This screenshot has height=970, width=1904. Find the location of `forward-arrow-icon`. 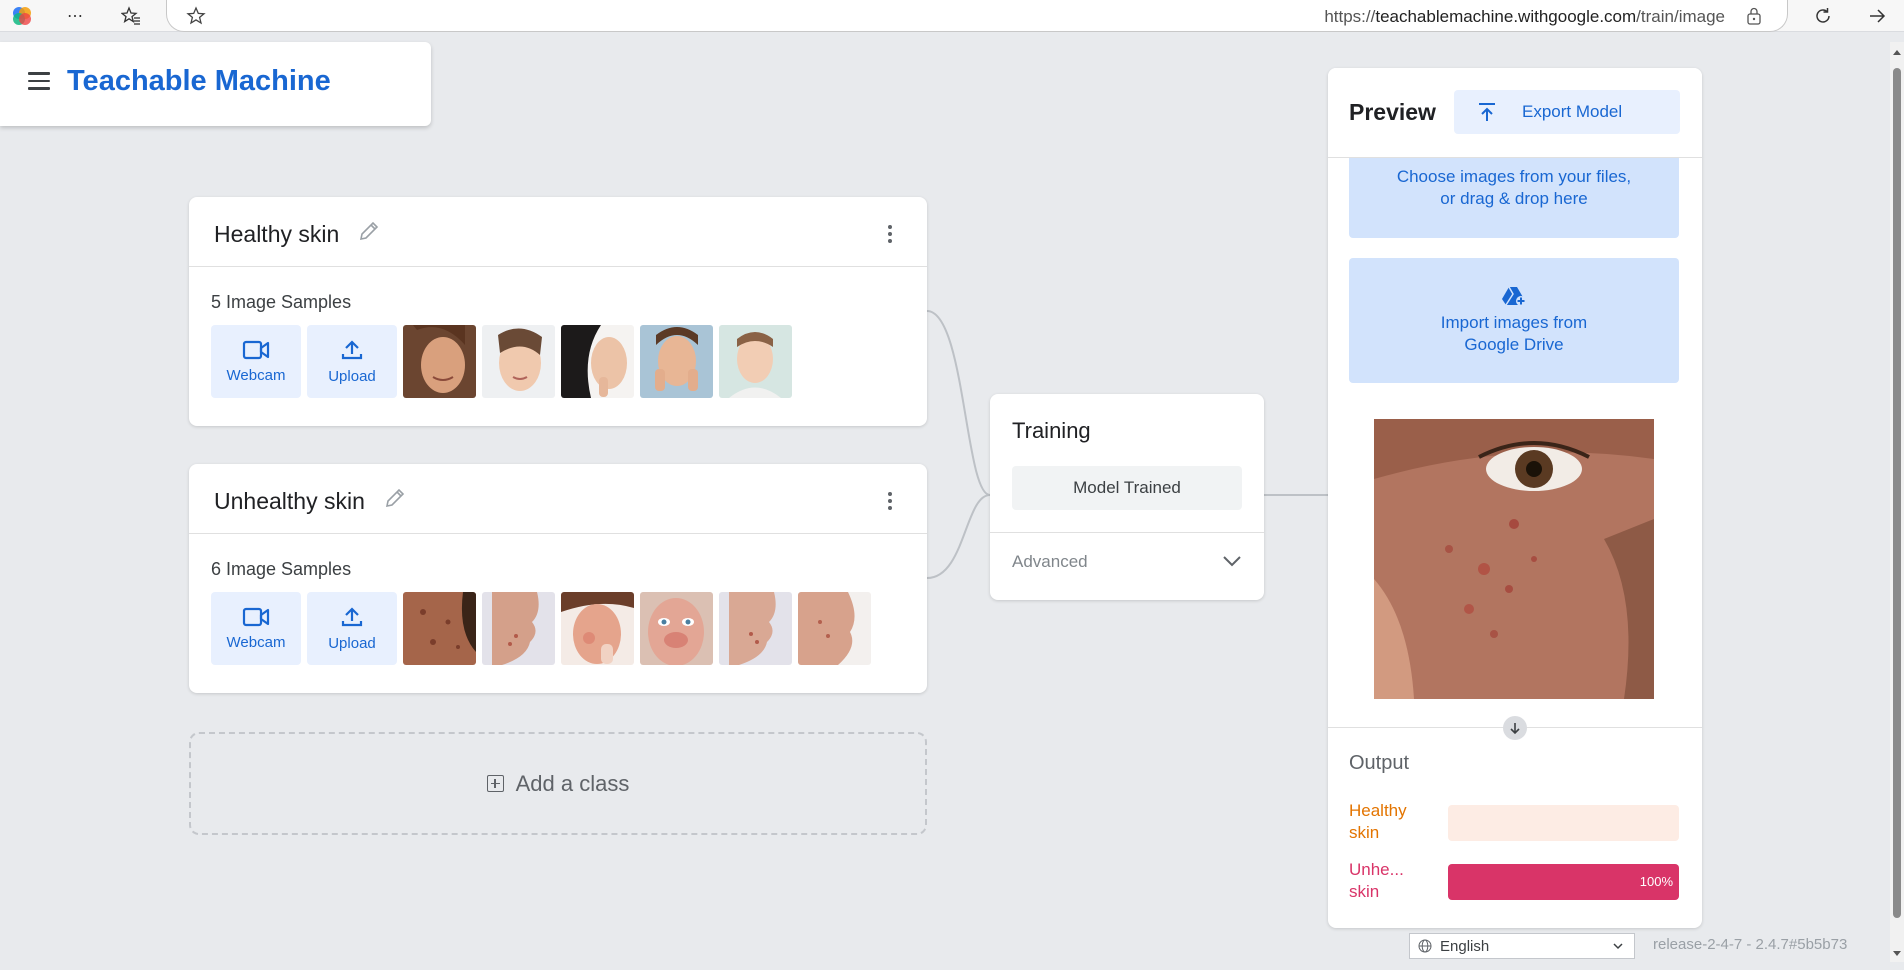

forward-arrow-icon is located at coordinates (1877, 16).